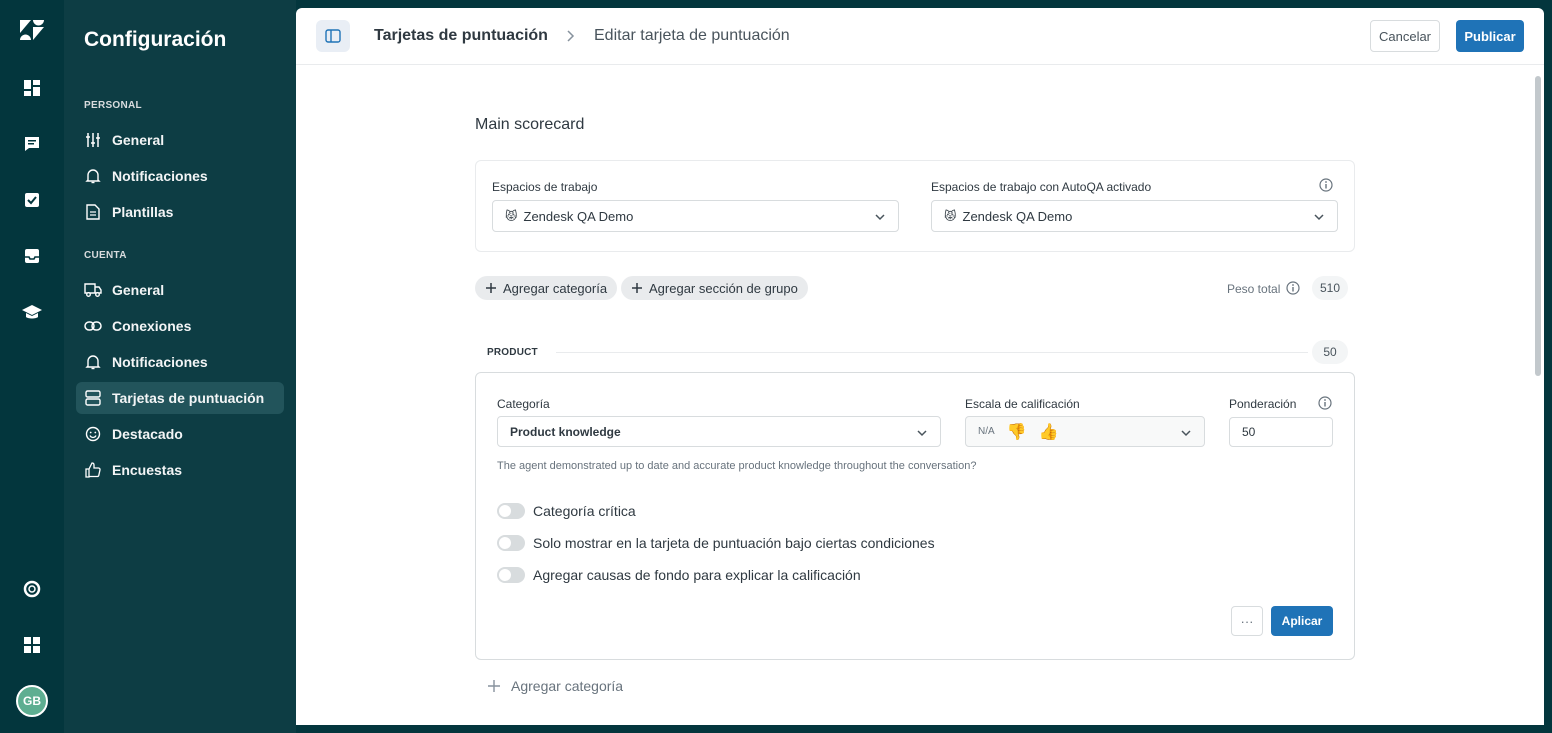  Describe the element at coordinates (1048, 432) in the screenshot. I see `thumbs-up-icon: 👍` at that location.